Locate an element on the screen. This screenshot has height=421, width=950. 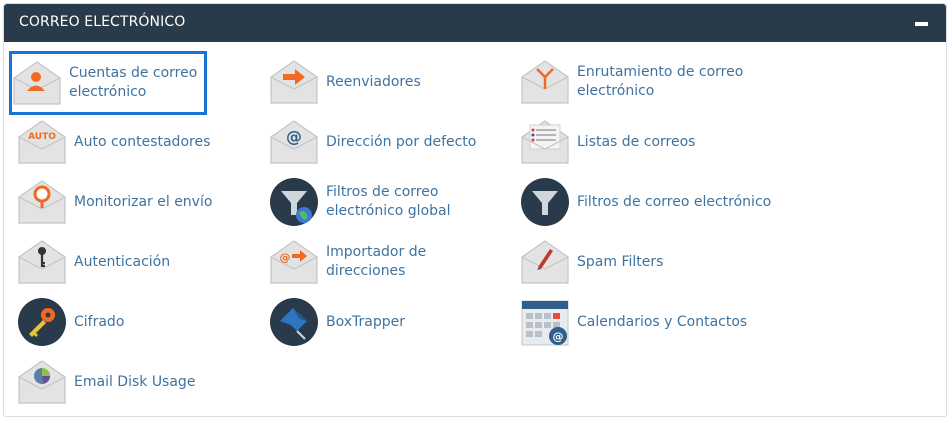
item-label: Calendarios y Contactos is located at coordinates (662, 321).